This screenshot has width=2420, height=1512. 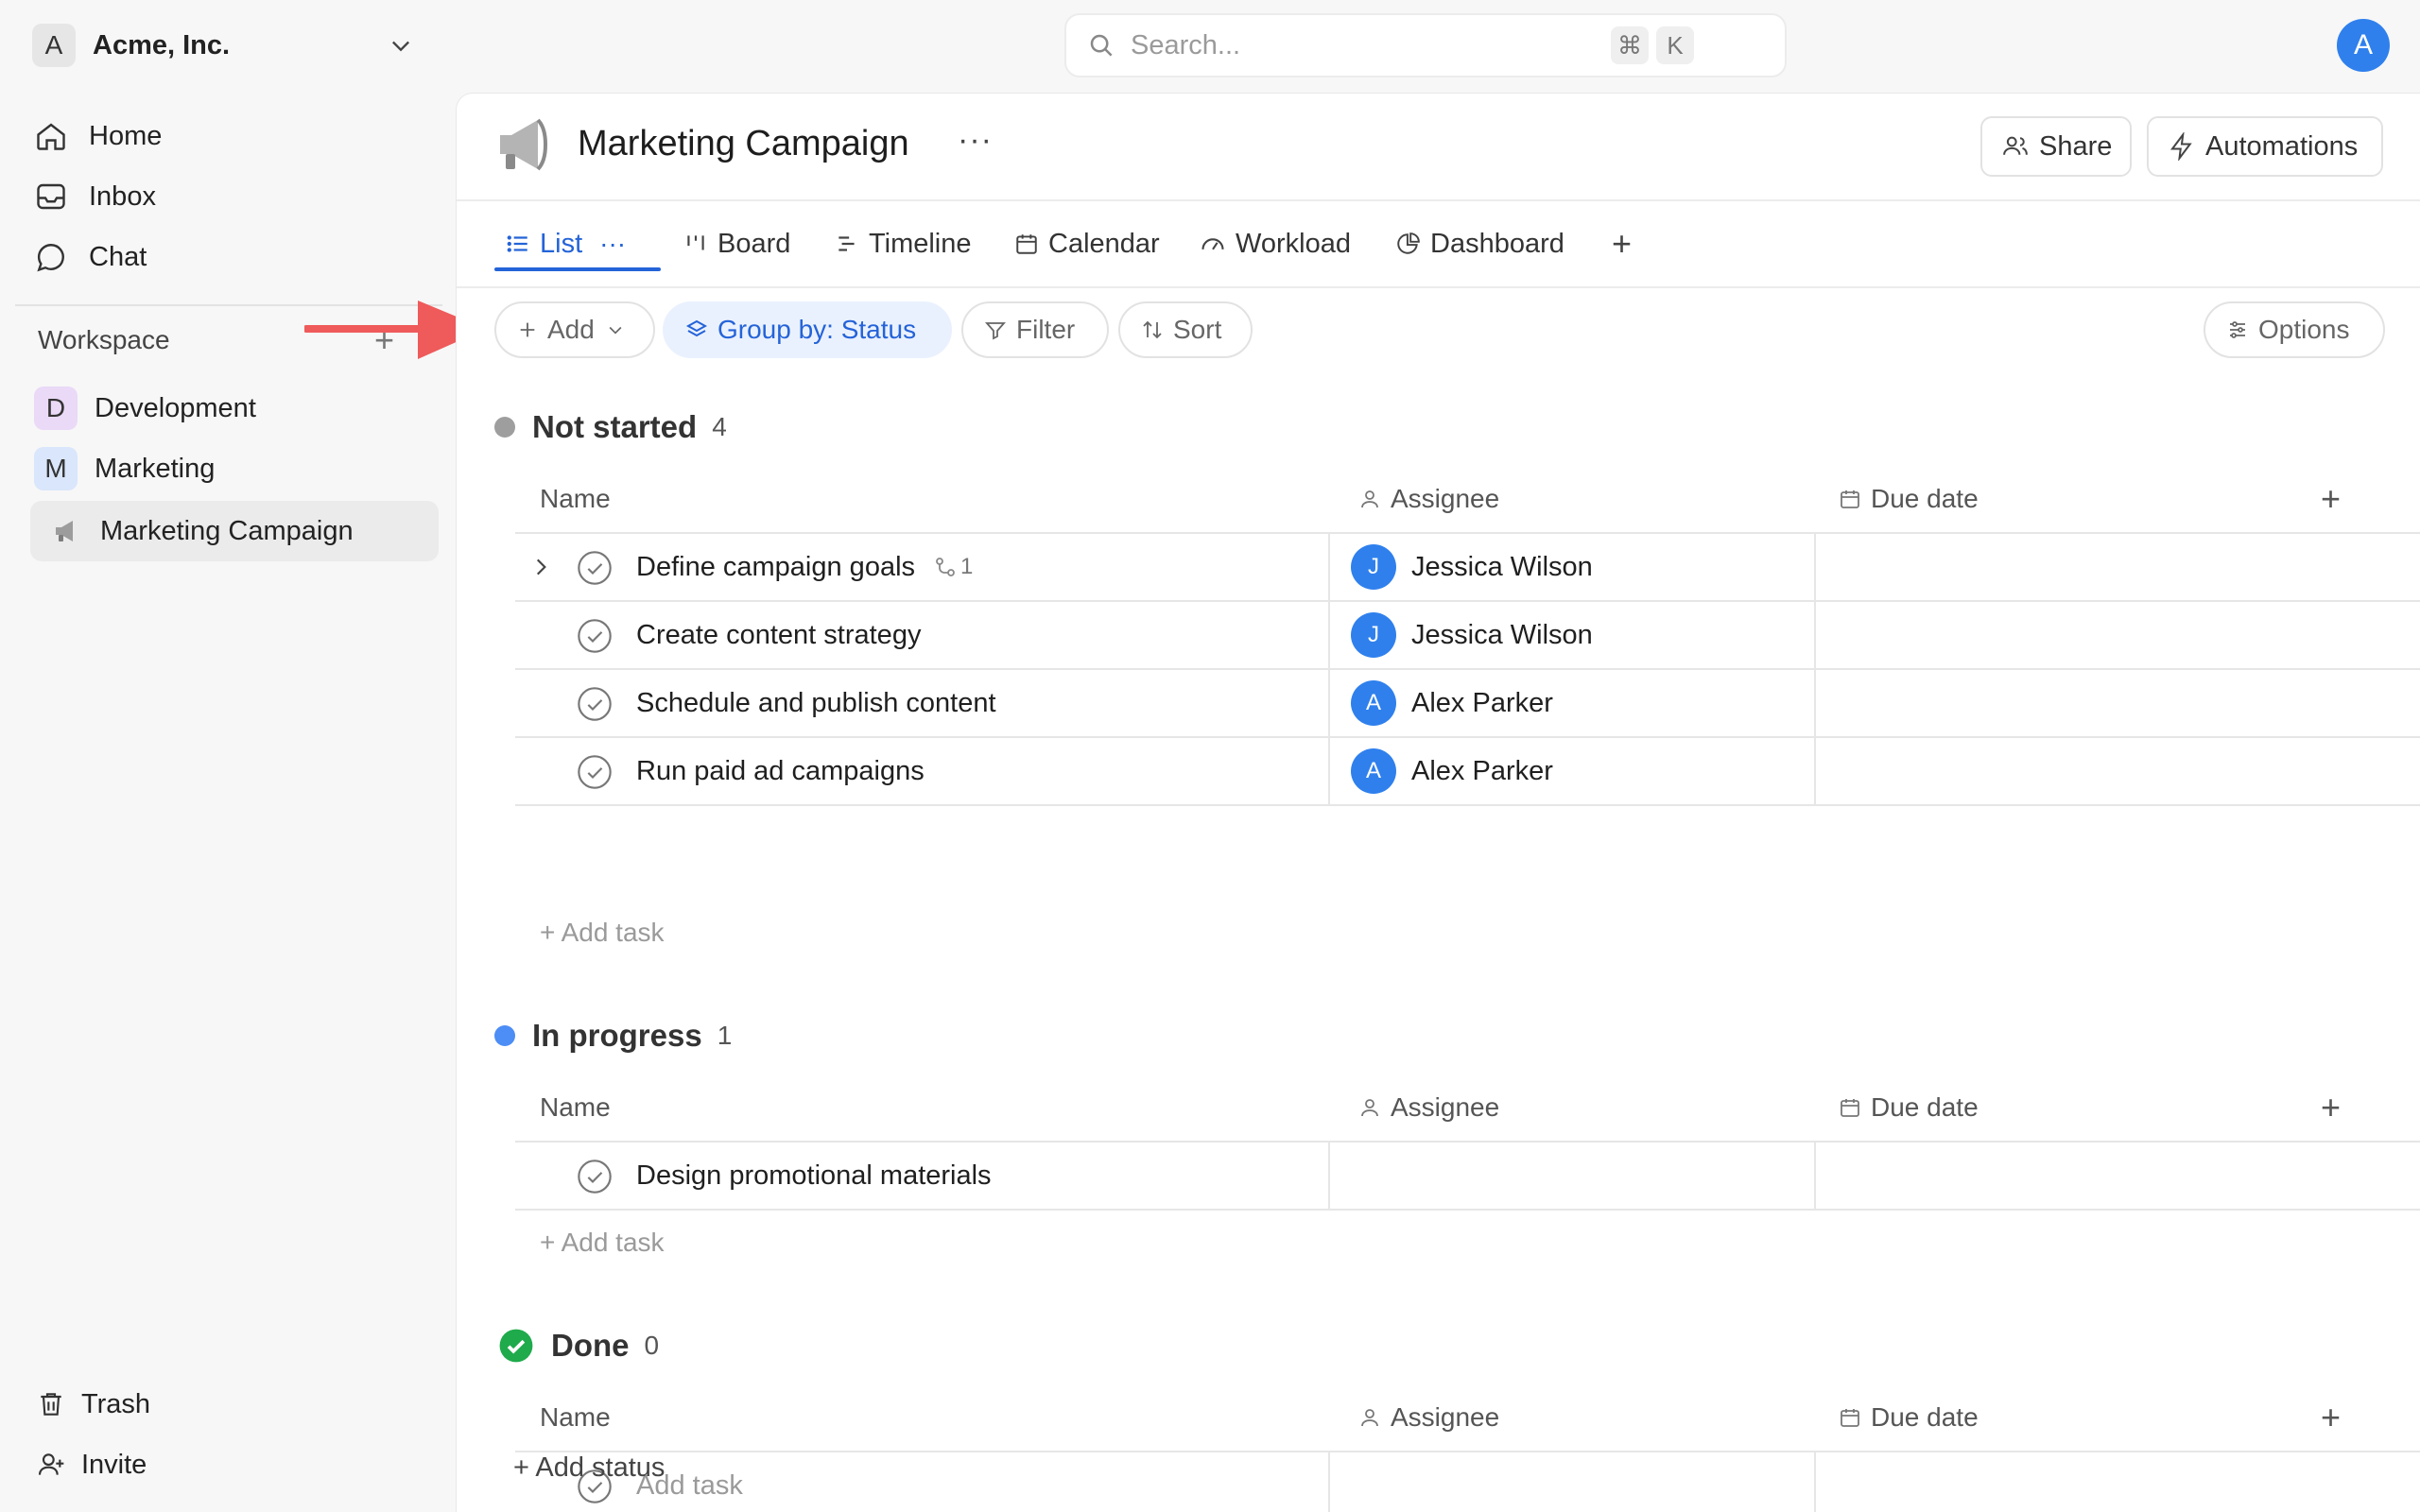 What do you see at coordinates (817, 329) in the screenshot?
I see `group-by-label: Group by: Status` at bounding box center [817, 329].